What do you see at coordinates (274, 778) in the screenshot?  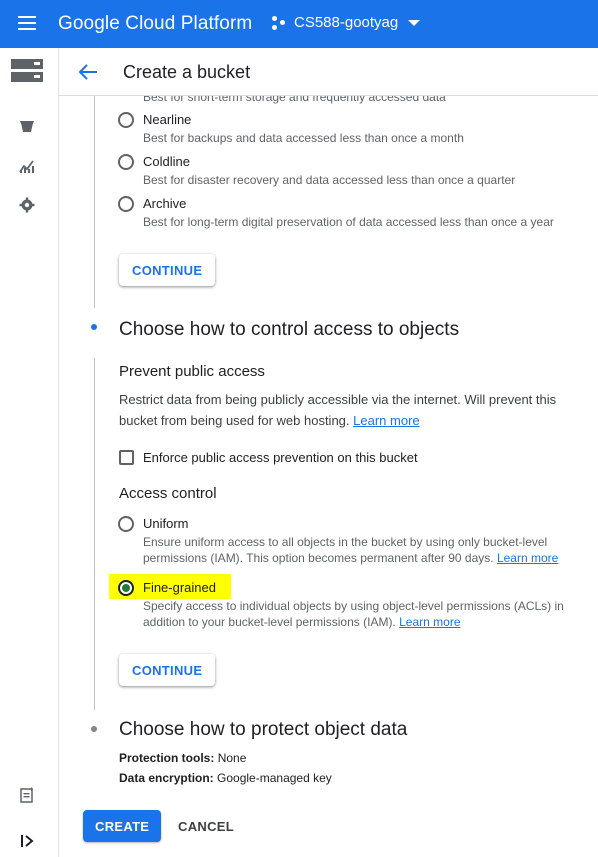 I see `data-encryption-value: Google-managed key` at bounding box center [274, 778].